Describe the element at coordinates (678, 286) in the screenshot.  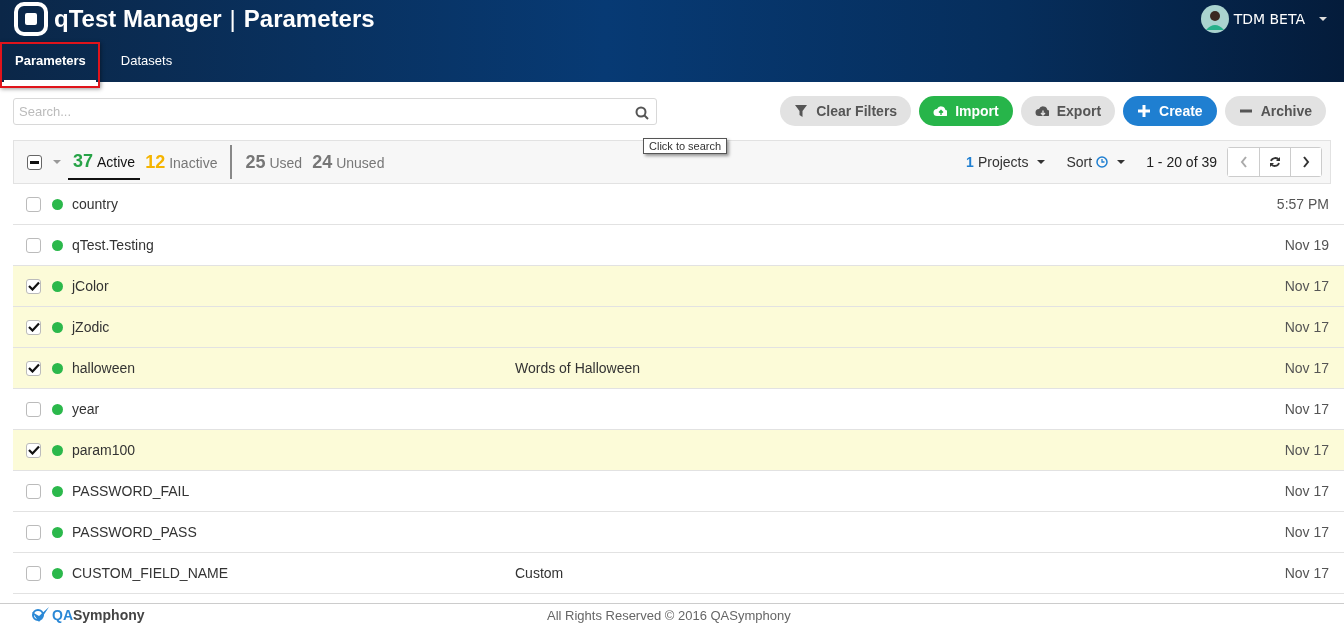
I see `table-row: jColor Nov 17` at that location.